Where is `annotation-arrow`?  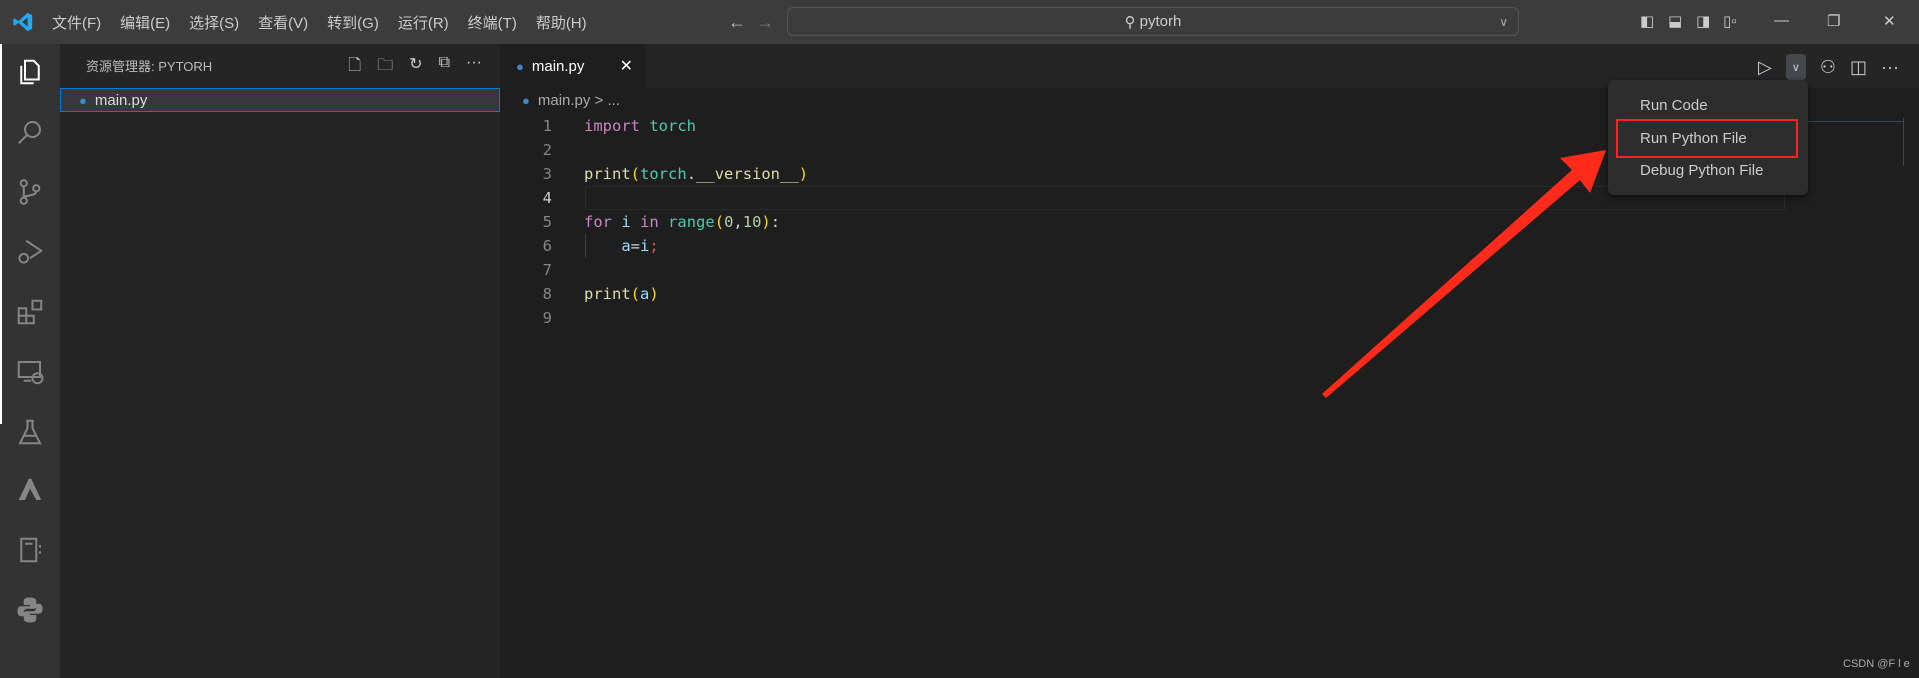 annotation-arrow is located at coordinates (1464, 274).